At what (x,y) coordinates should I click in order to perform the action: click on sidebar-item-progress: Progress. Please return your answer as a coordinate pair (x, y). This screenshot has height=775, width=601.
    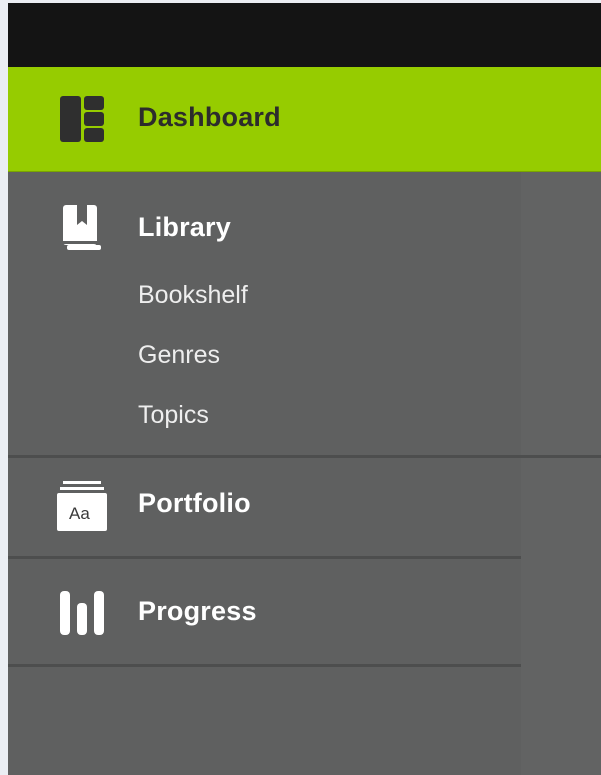
    Looking at the image, I should click on (304, 611).